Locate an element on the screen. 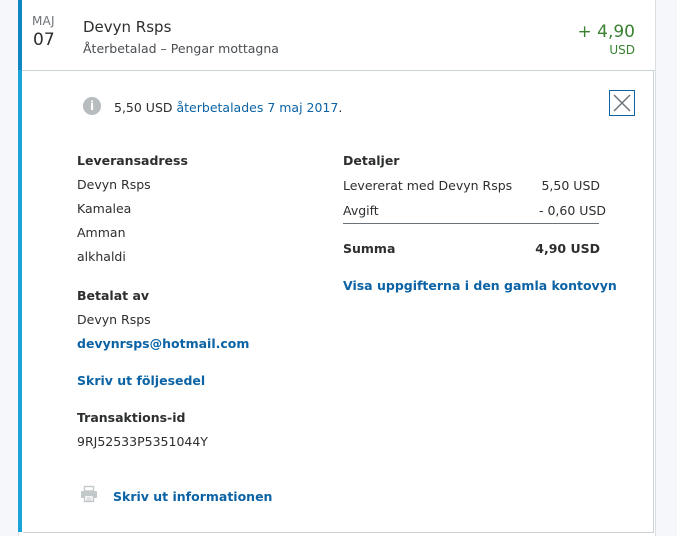 Image resolution: width=677 pixels, height=536 pixels. refund-info: 5,50 USD återbetalades 7 maj 2017. is located at coordinates (228, 107).